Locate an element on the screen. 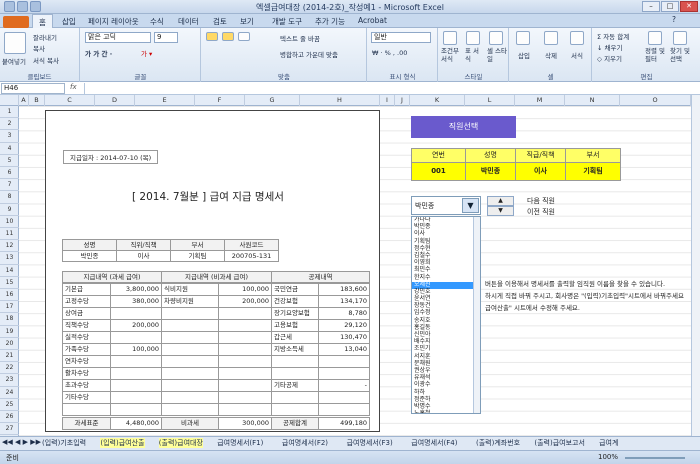 The height and width of the screenshot is (464, 700). delete-cells-icon is located at coordinates (551, 38).